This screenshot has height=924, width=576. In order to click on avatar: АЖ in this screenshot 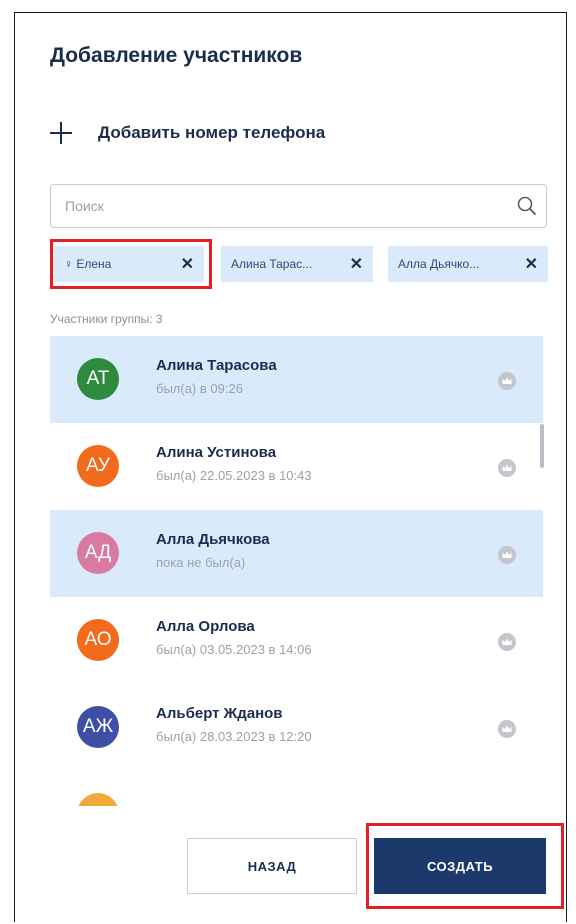, I will do `click(98, 727)`.